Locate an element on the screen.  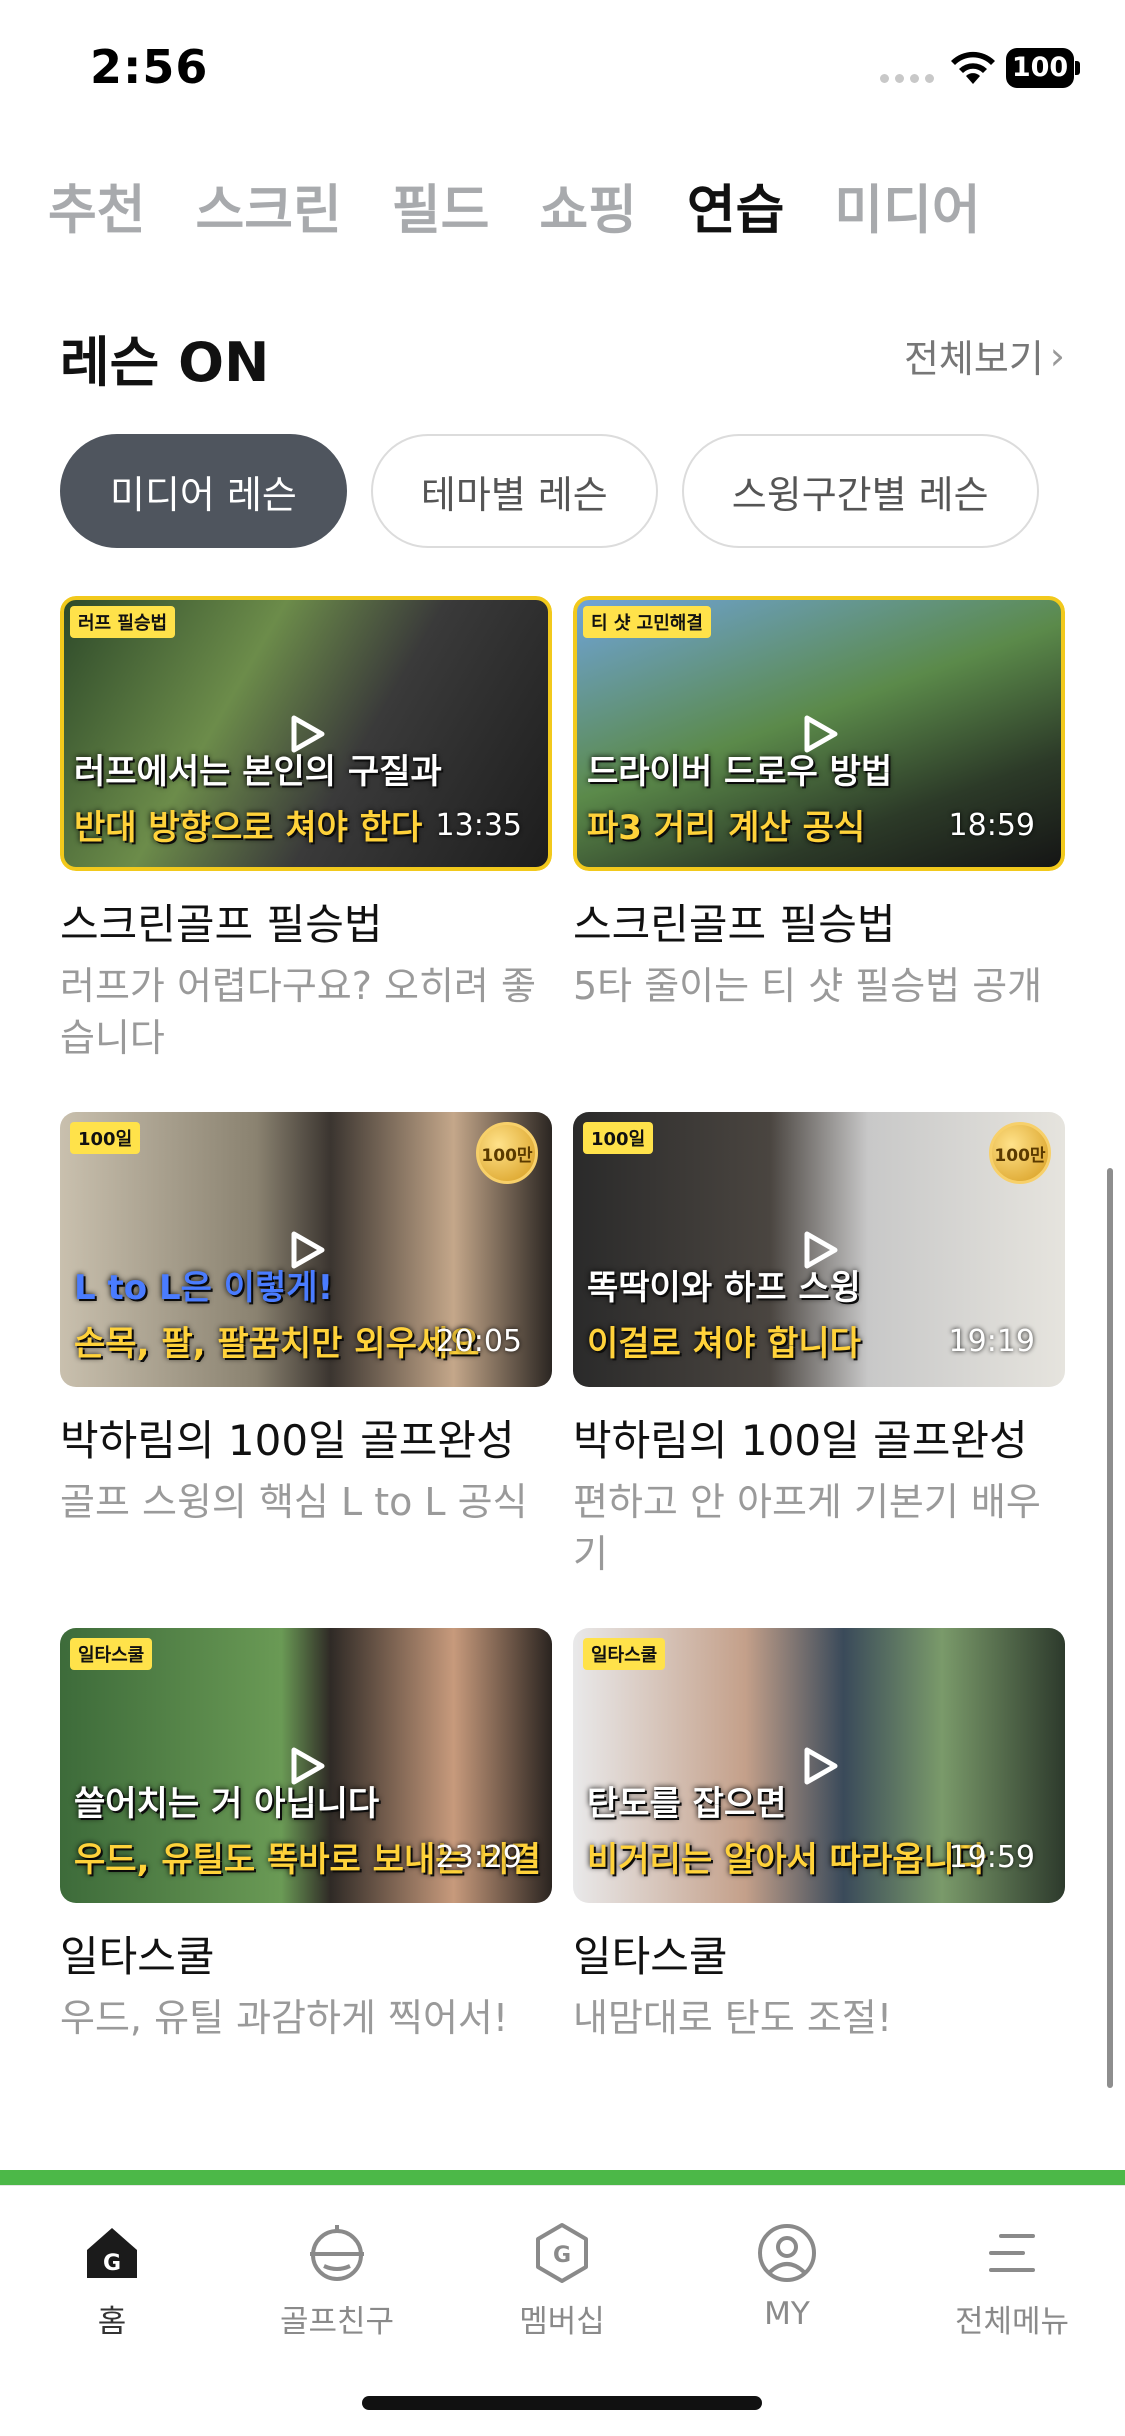
video-subtitle: 러프가 어렵다구요? 오히려 좋습니다 is located at coordinates (298, 1012).